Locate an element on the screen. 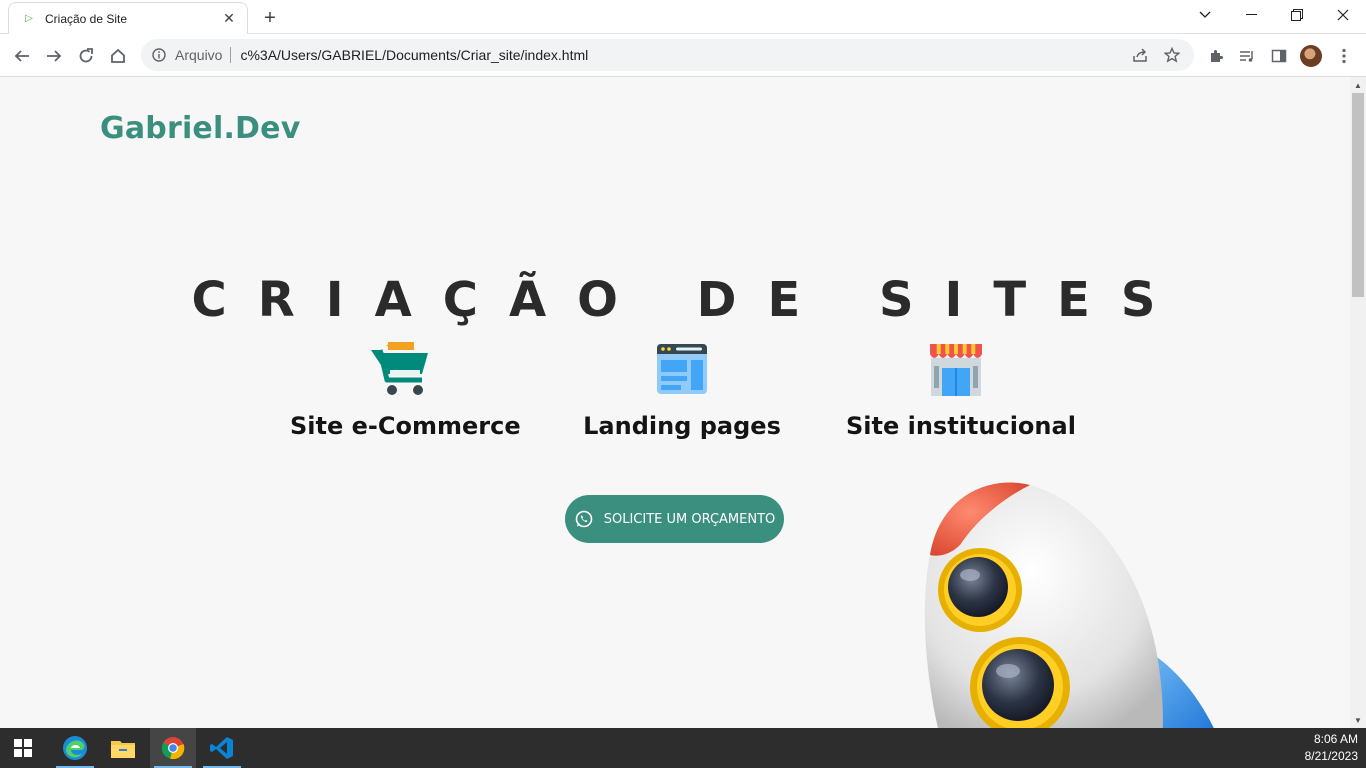  address-separator is located at coordinates (231, 55).